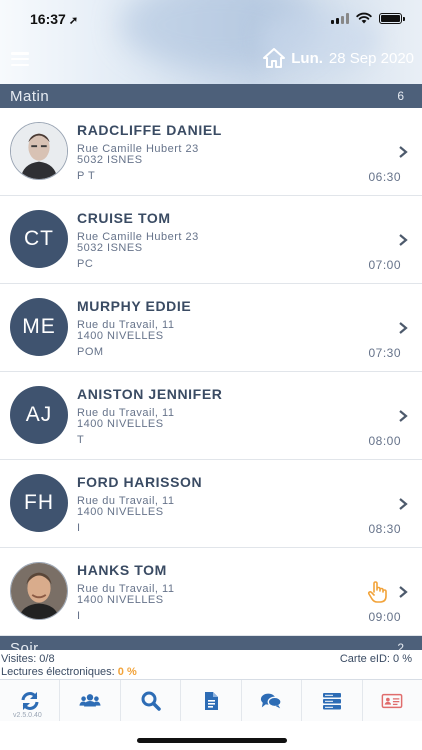 This screenshot has width=422, height=750. I want to click on electronic-readings-stat: Lectures électroniques: 0 %, so click(69, 672).